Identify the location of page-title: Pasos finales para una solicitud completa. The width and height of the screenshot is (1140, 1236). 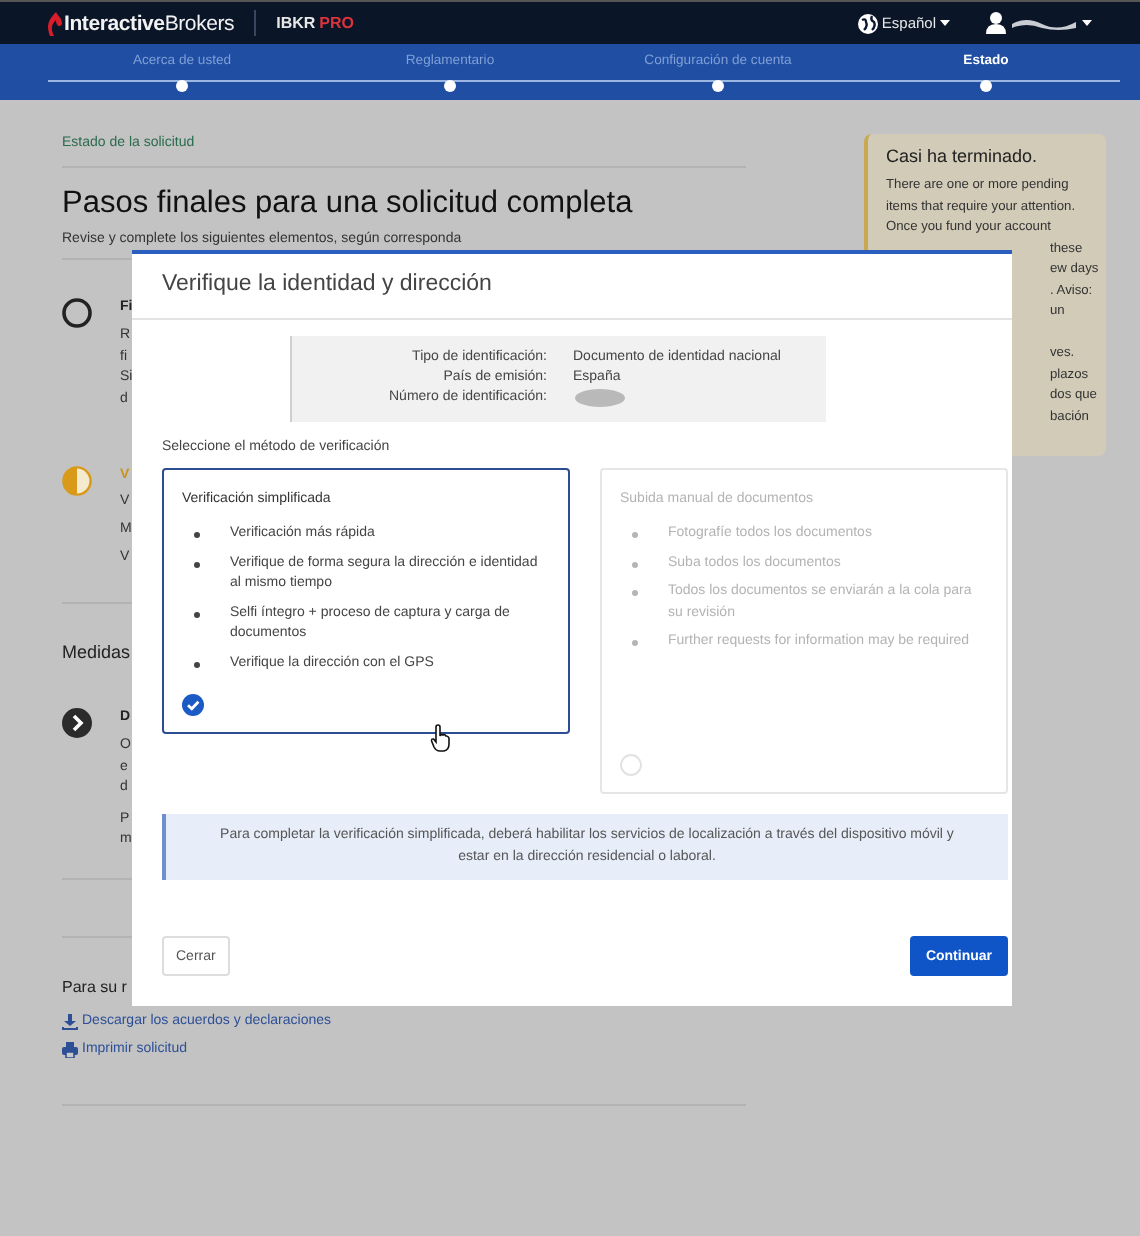
(348, 203).